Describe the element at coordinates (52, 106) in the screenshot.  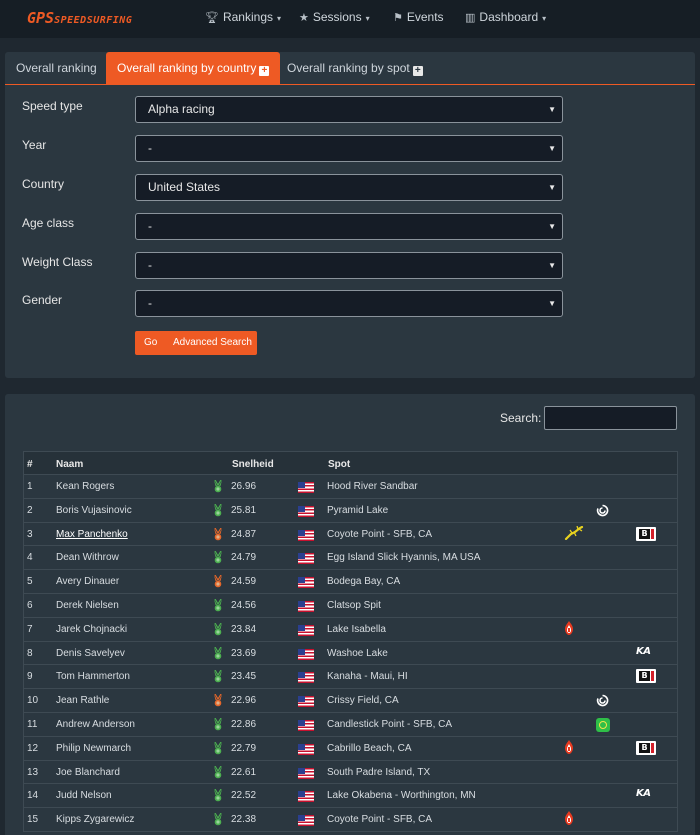
I see `speed-type-label: Speed type` at that location.